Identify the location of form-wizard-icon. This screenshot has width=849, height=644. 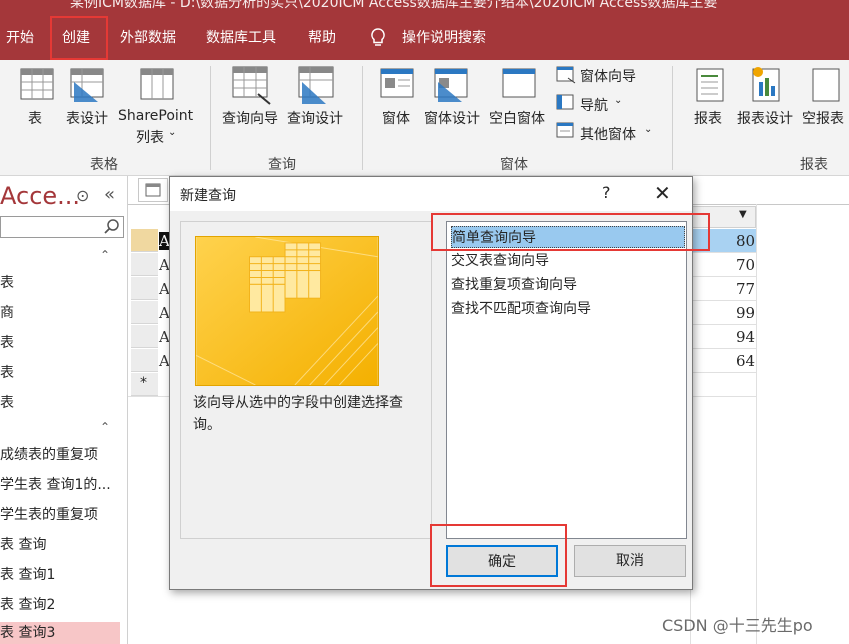
(566, 75).